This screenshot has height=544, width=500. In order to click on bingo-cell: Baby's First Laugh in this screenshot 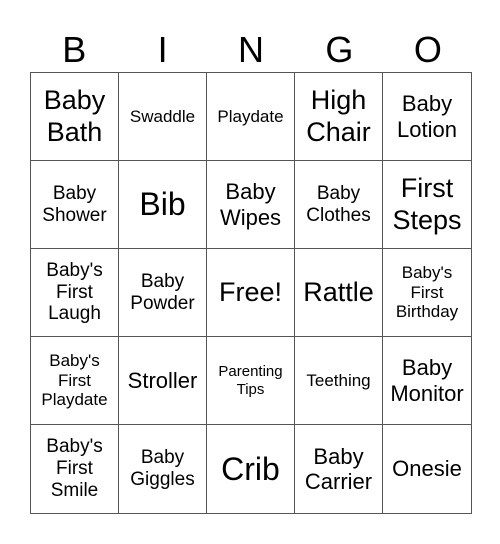, I will do `click(75, 293)`.